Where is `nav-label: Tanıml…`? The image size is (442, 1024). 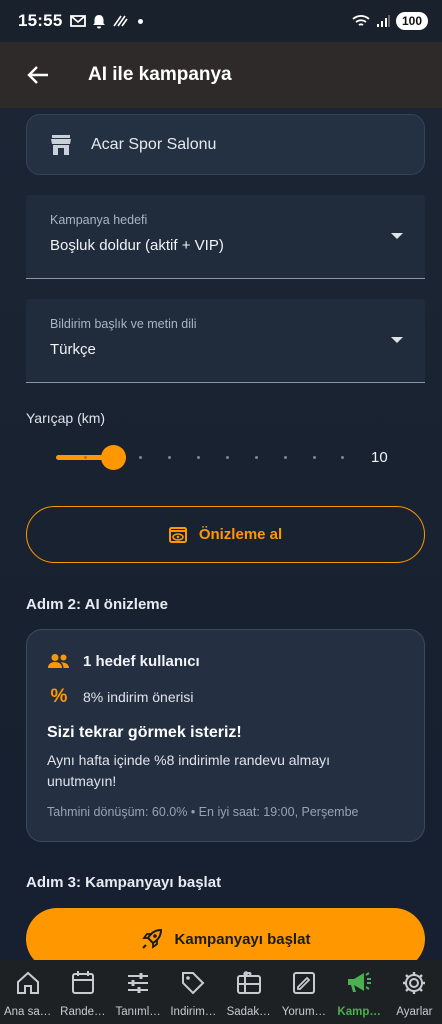
nav-label: Tanıml… is located at coordinates (138, 1012).